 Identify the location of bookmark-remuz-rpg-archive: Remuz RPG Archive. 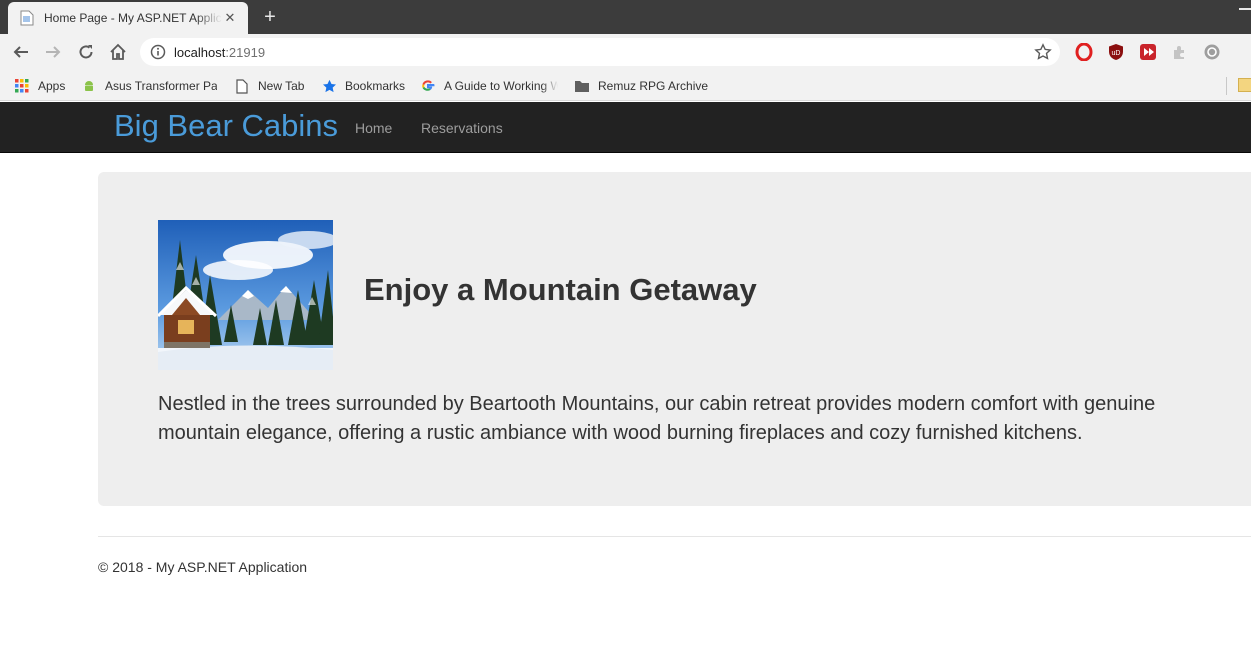
(641, 86).